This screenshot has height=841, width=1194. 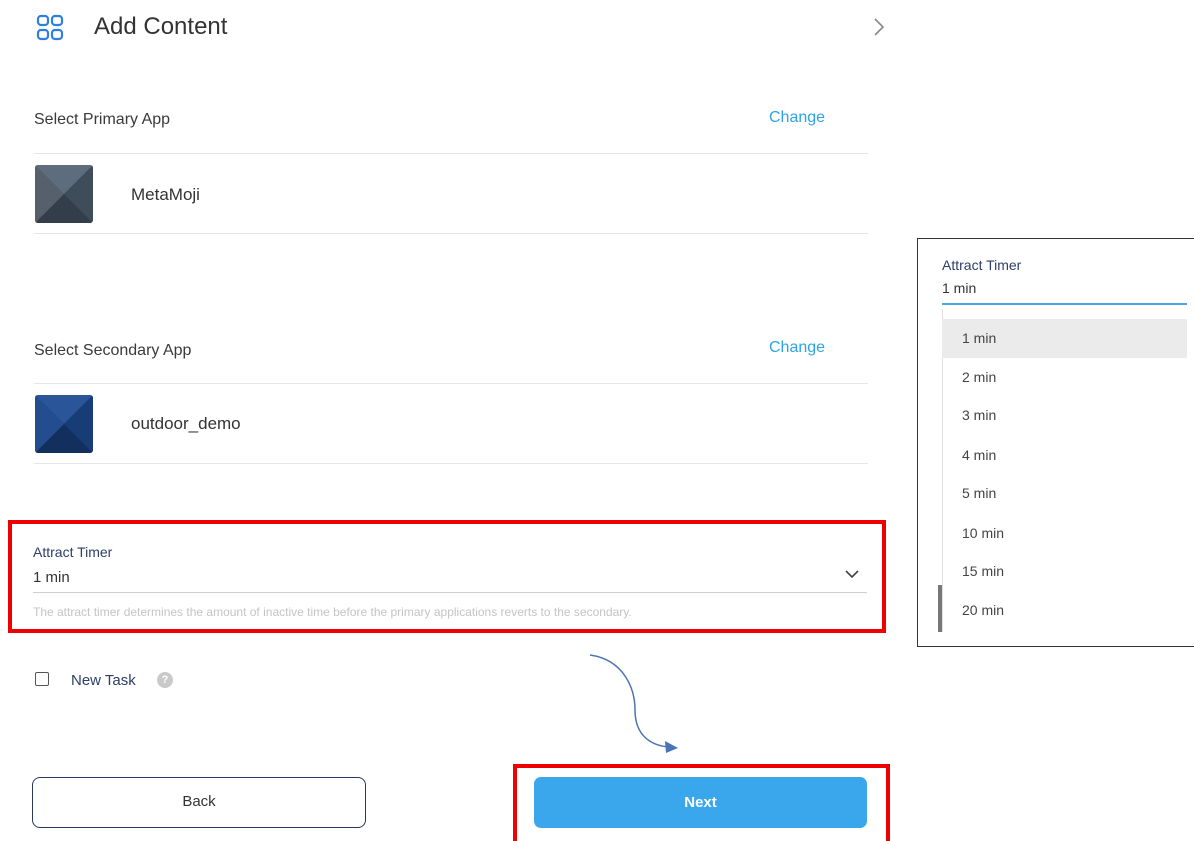 What do you see at coordinates (1064, 610) in the screenshot?
I see `dropdown-option: 20 min` at bounding box center [1064, 610].